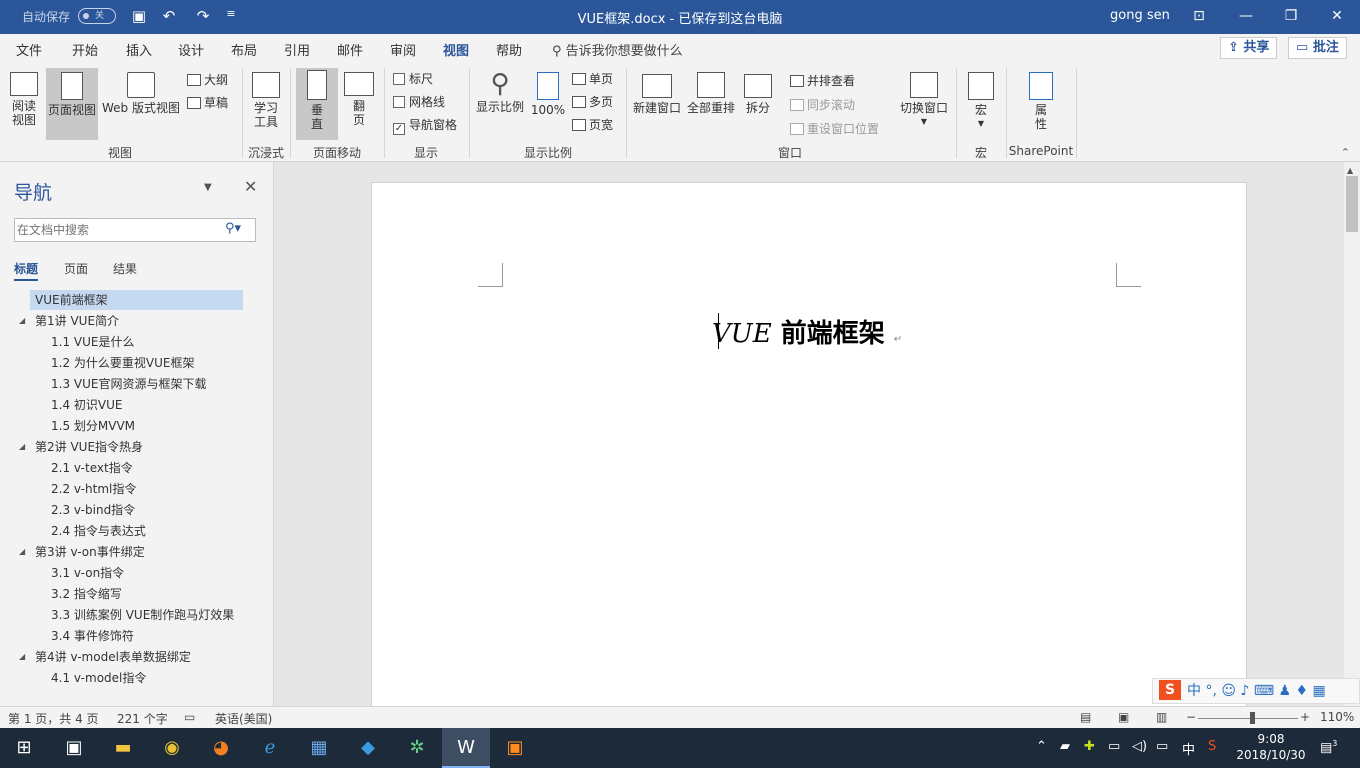  Describe the element at coordinates (548, 104) in the screenshot. I see `zoom-100-button: 100%` at that location.